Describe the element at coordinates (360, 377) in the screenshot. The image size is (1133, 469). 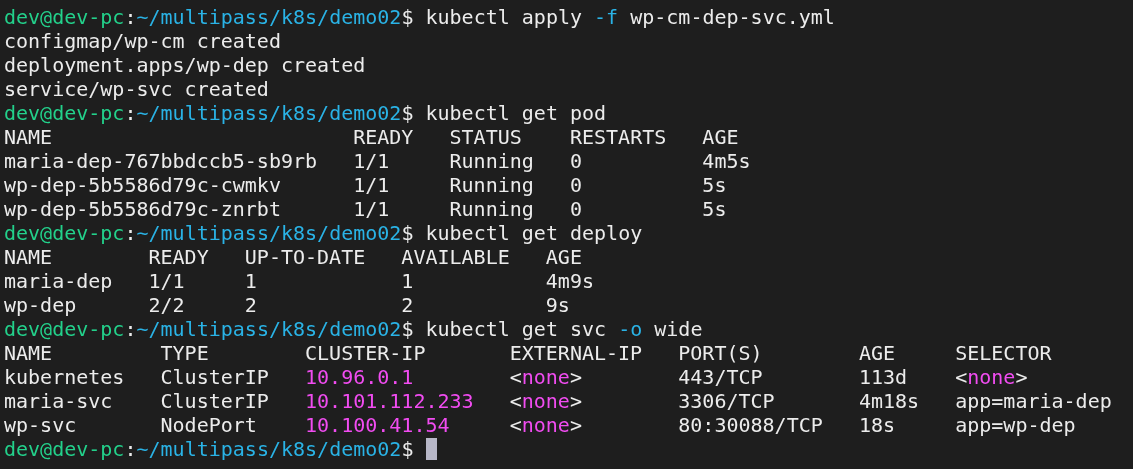
I see `table-cell-text: 10.96.0.1` at that location.